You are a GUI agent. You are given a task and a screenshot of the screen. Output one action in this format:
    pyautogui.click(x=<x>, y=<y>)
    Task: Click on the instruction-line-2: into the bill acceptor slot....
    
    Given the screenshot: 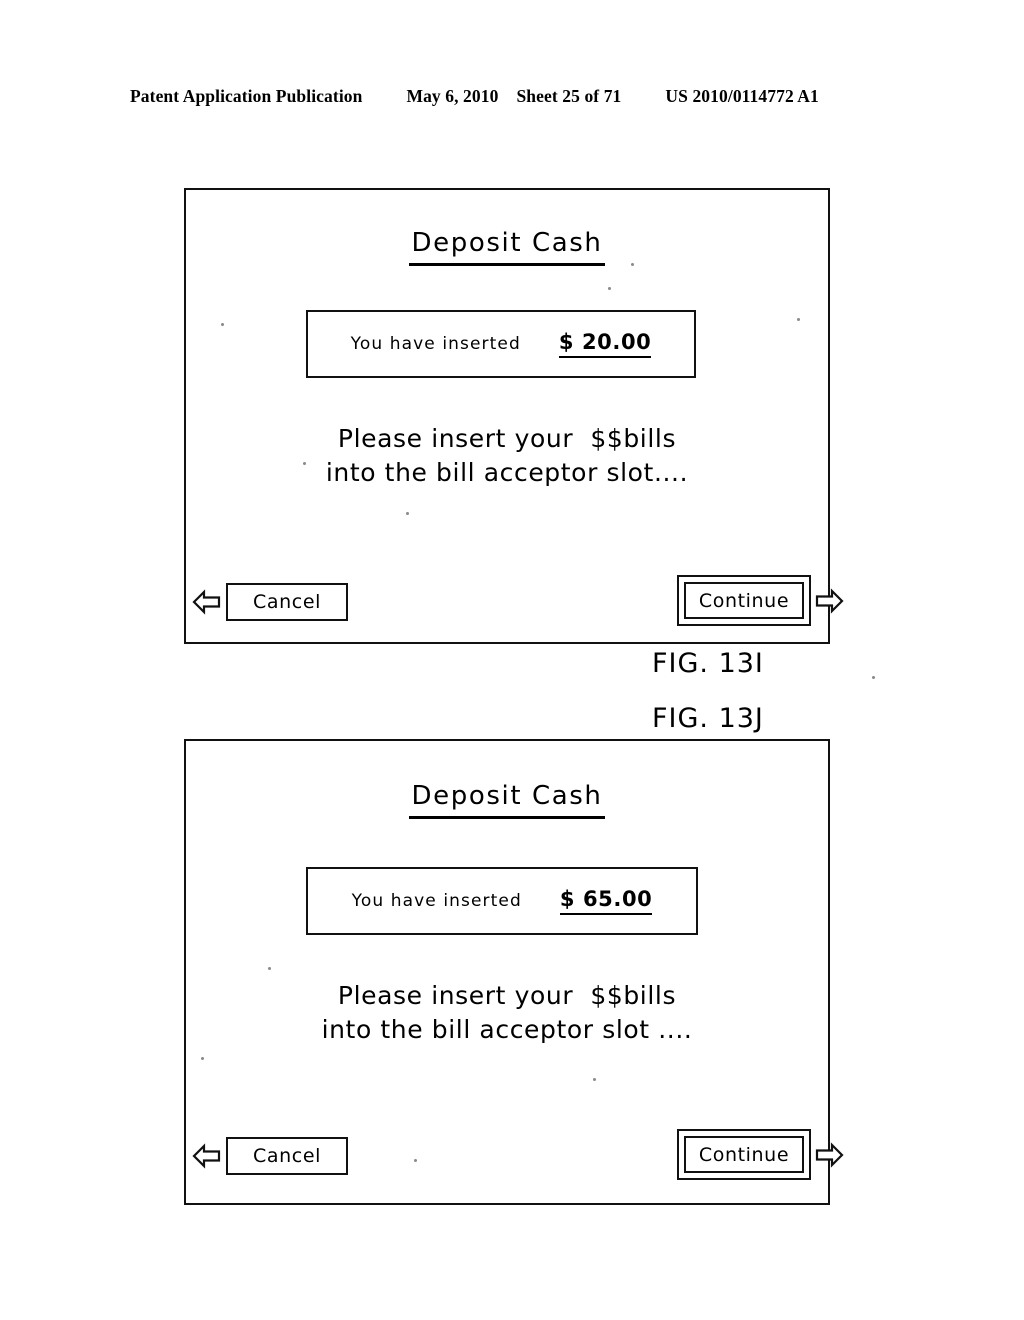 What is the action you would take?
    pyautogui.click(x=507, y=472)
    